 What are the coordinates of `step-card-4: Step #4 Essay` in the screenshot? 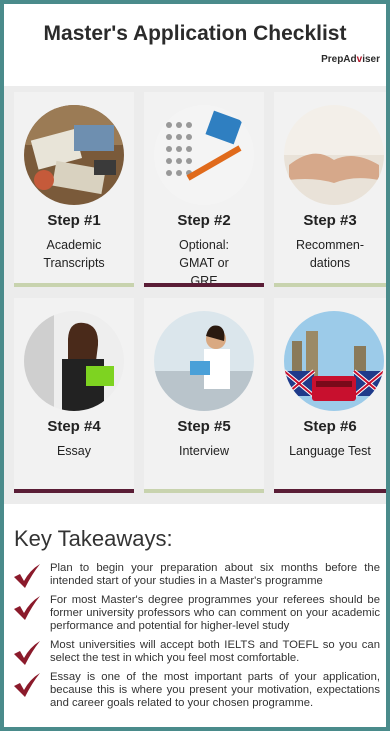 It's located at (74, 395).